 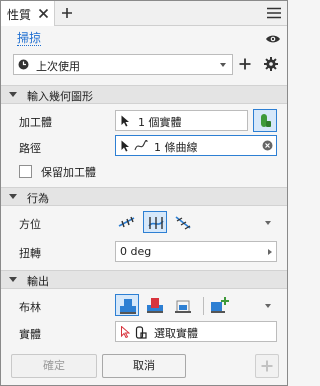 What do you see at coordinates (43, 13) in the screenshot?
I see `close-icon` at bounding box center [43, 13].